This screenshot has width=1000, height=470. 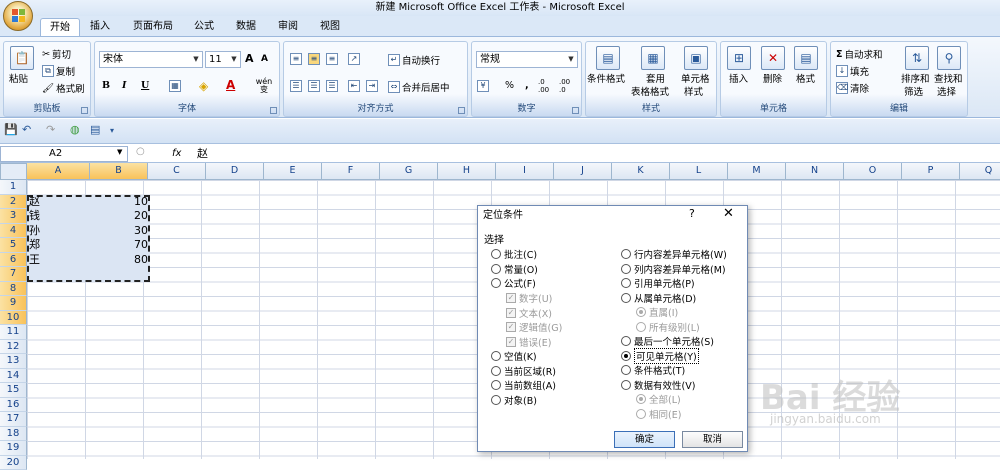 I want to click on comma-button: ,, so click(x=527, y=85).